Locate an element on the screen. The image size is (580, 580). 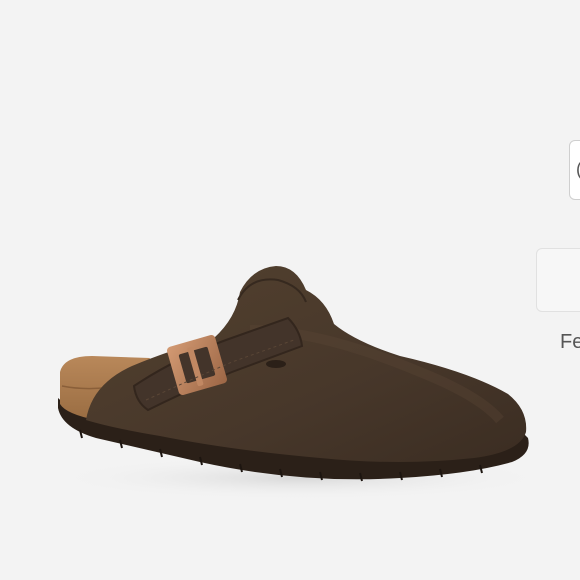
strap-hole is located at coordinates (276, 364).